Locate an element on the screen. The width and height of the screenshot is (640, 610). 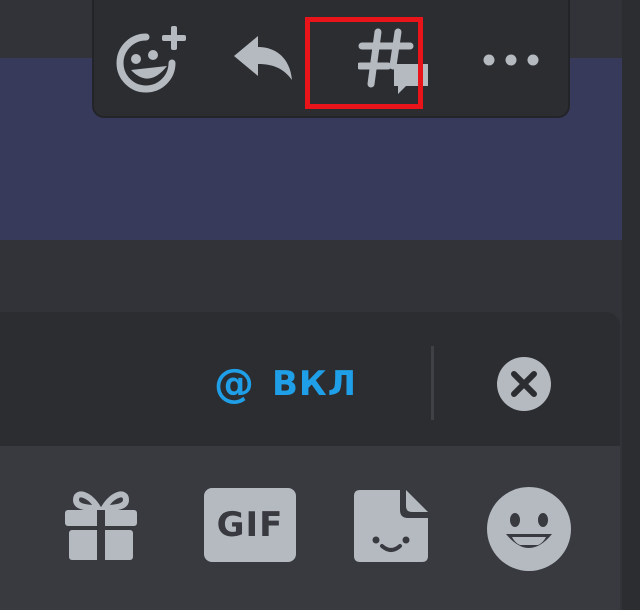
sticker-button is located at coordinates (391, 527).